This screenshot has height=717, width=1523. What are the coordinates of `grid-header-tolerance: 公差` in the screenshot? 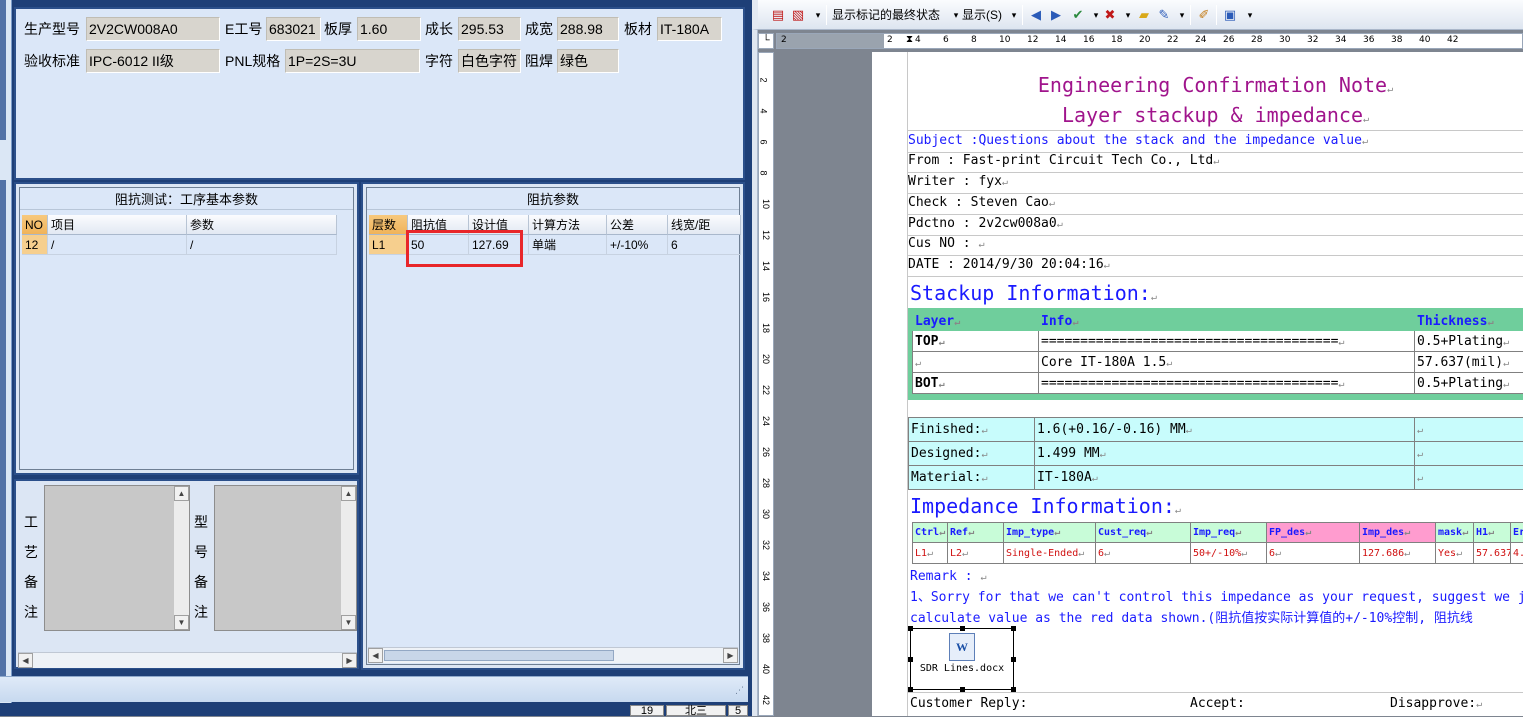 It's located at (637, 225).